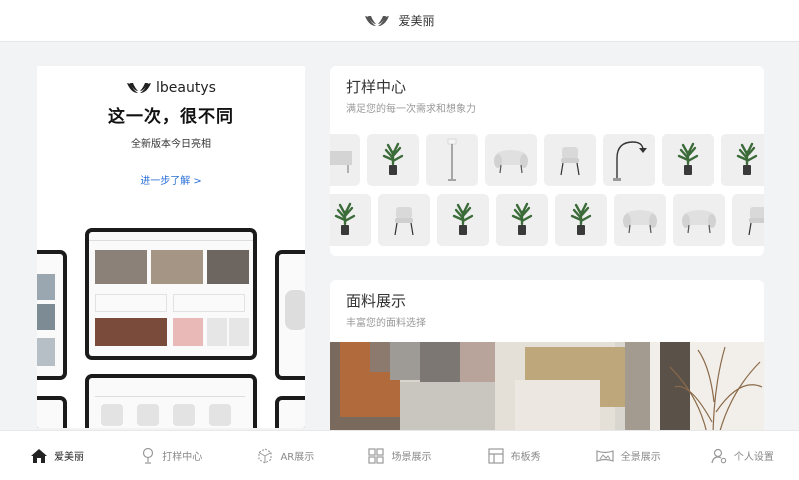  What do you see at coordinates (148, 455) in the screenshot?
I see `lamp-icon` at bounding box center [148, 455].